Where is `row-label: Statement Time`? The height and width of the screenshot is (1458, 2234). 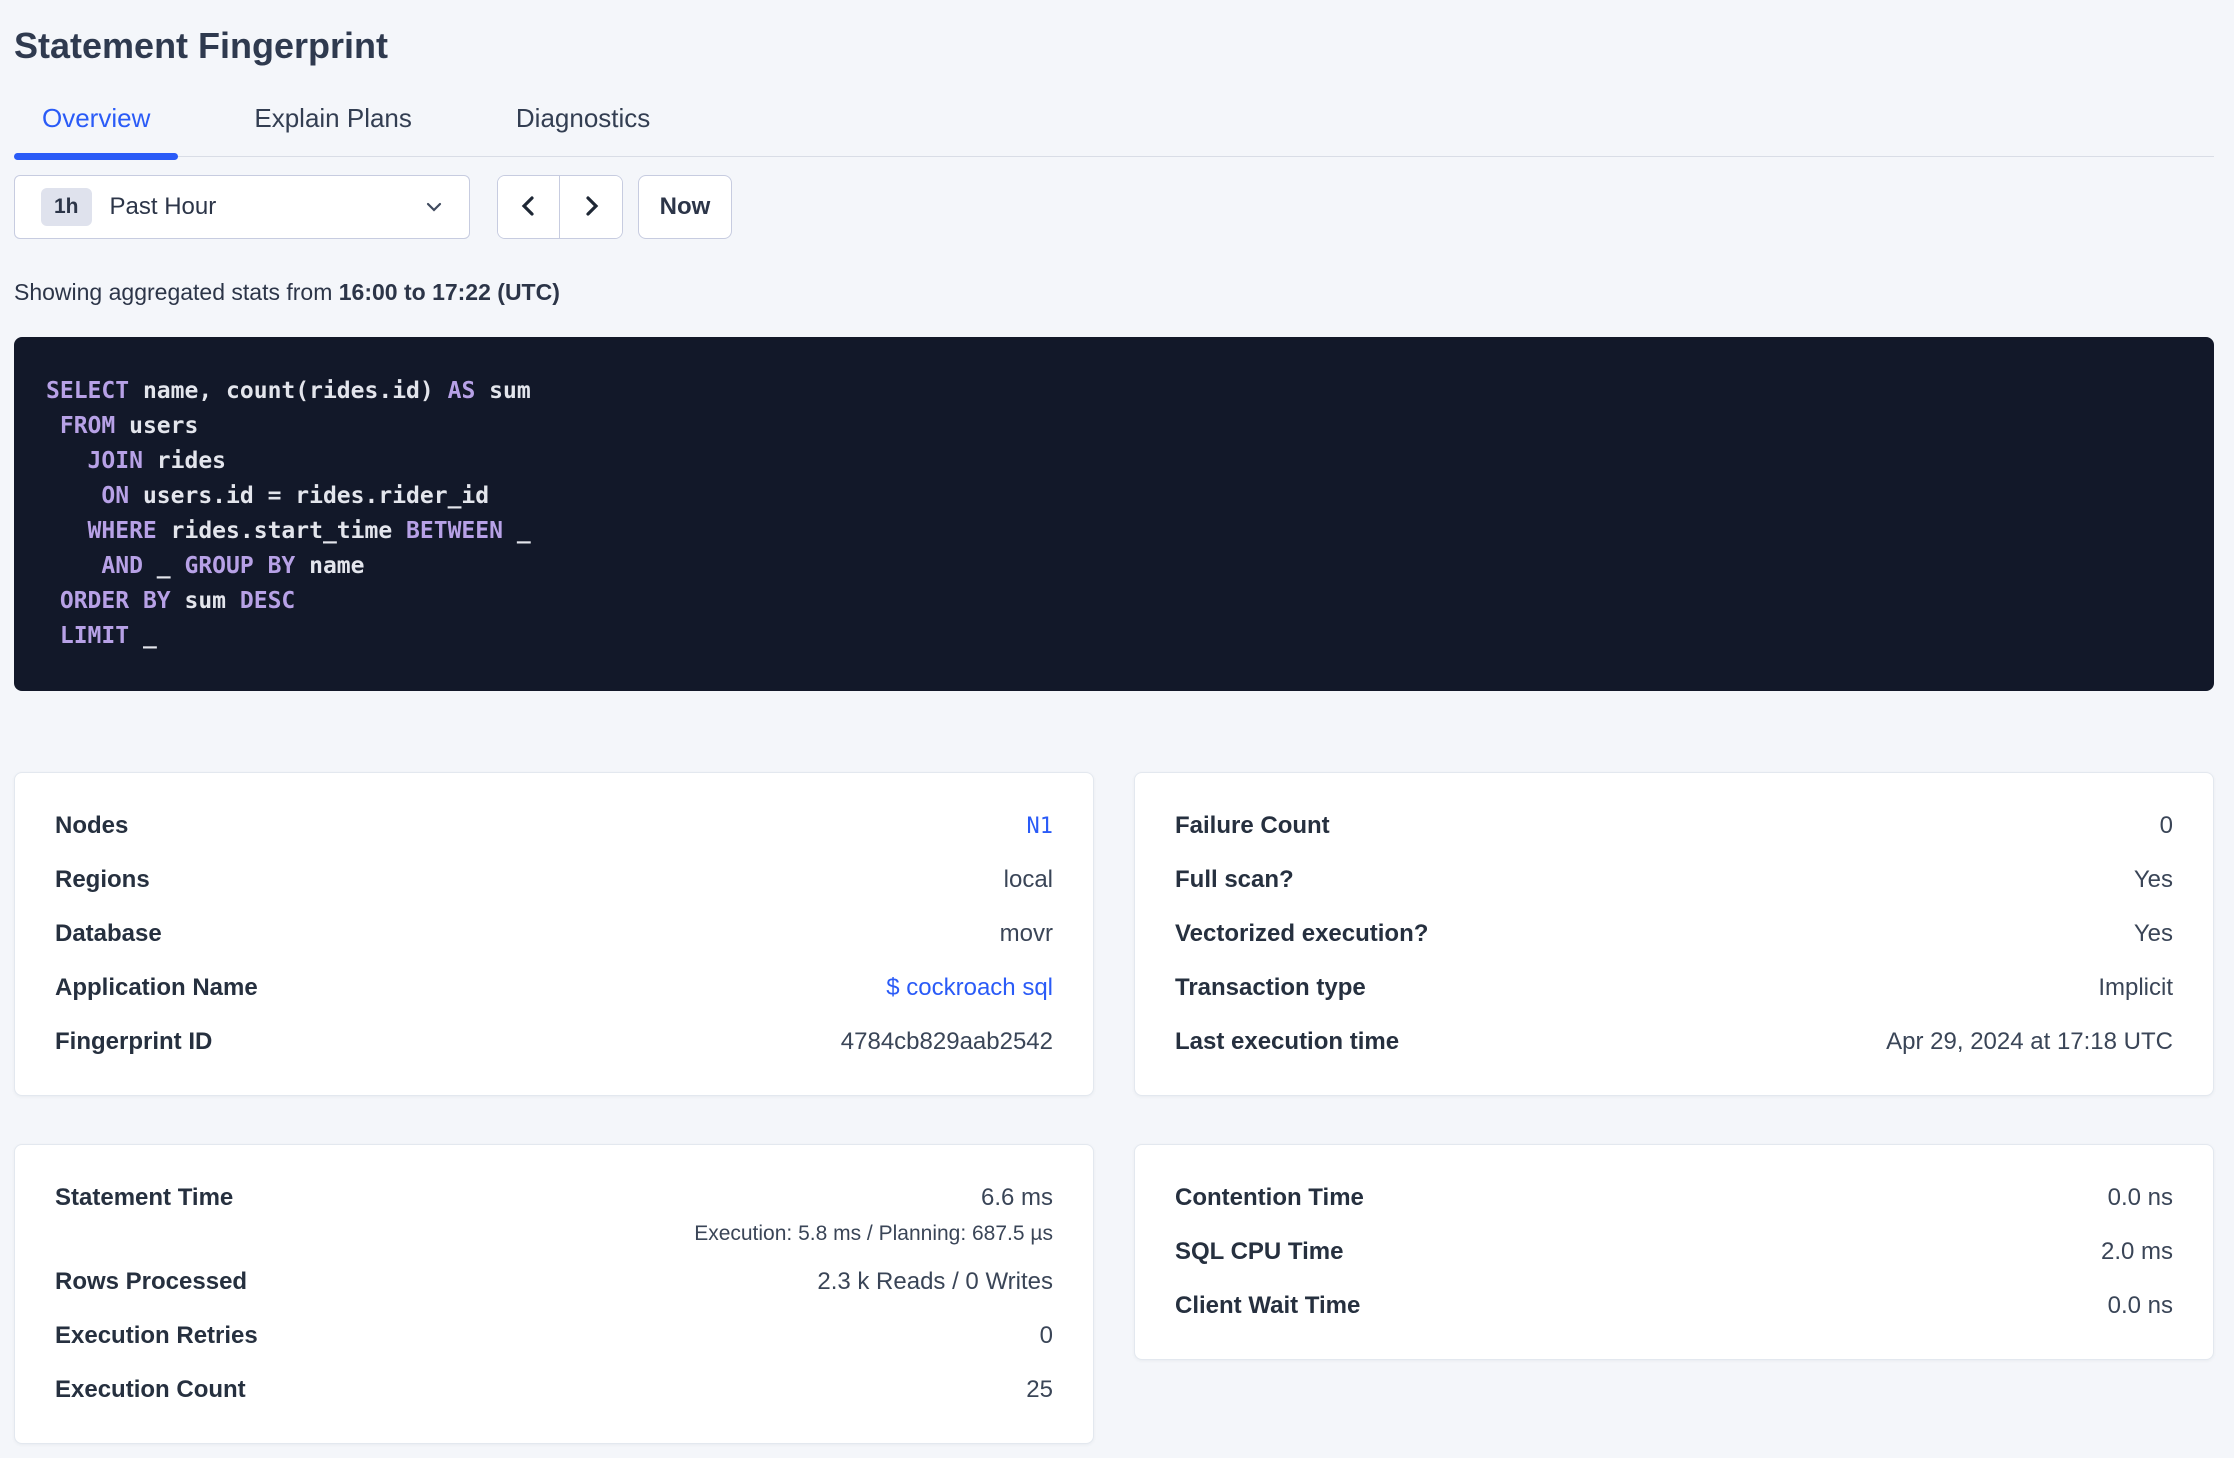
row-label: Statement Time is located at coordinates (144, 1197).